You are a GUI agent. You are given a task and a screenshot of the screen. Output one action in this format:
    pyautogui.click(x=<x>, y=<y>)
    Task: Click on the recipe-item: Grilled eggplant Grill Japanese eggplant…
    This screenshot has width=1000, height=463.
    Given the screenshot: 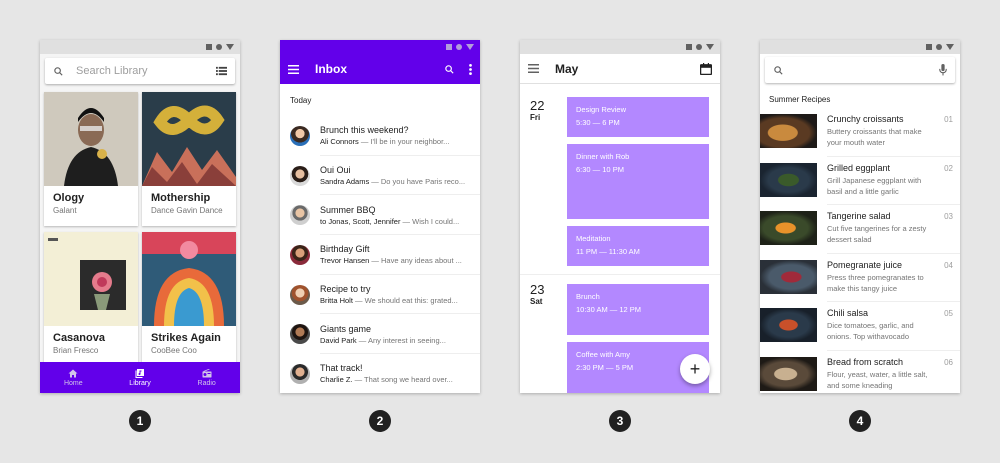 What is the action you would take?
    pyautogui.click(x=860, y=181)
    